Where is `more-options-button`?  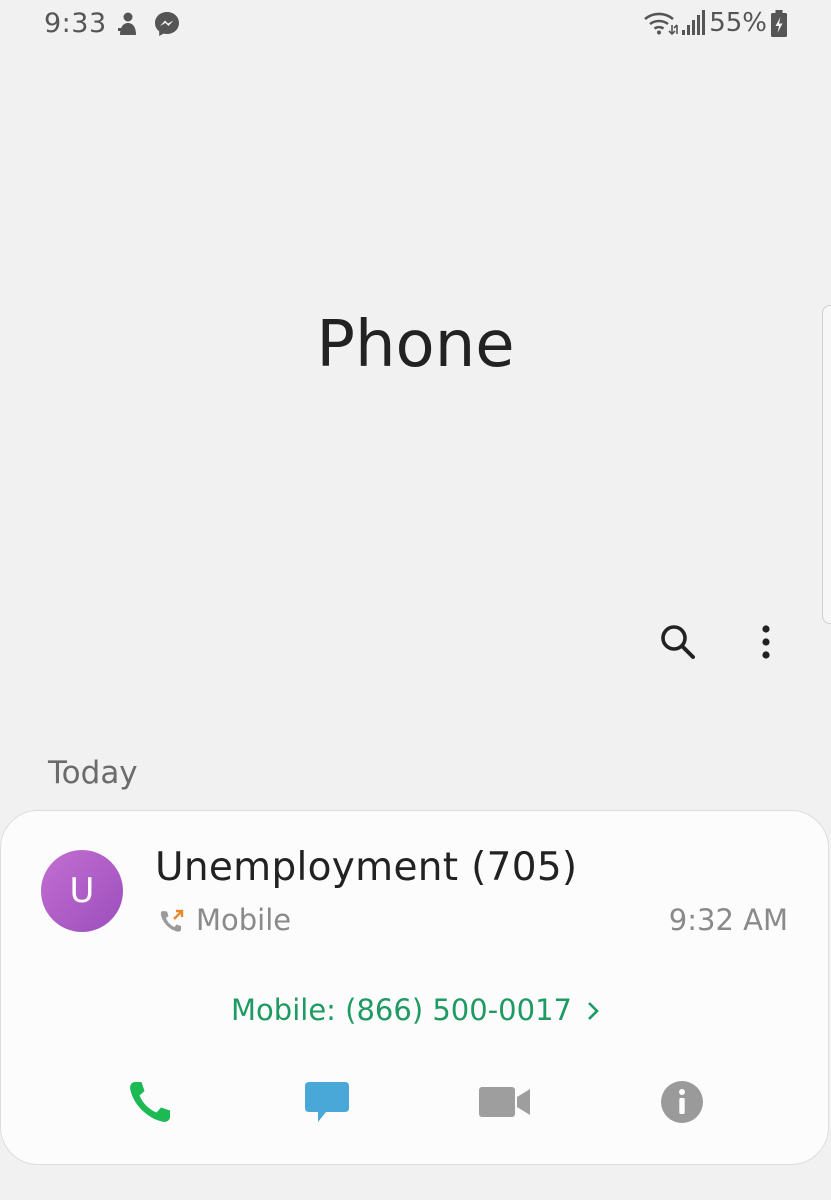 more-options-button is located at coordinates (766, 644).